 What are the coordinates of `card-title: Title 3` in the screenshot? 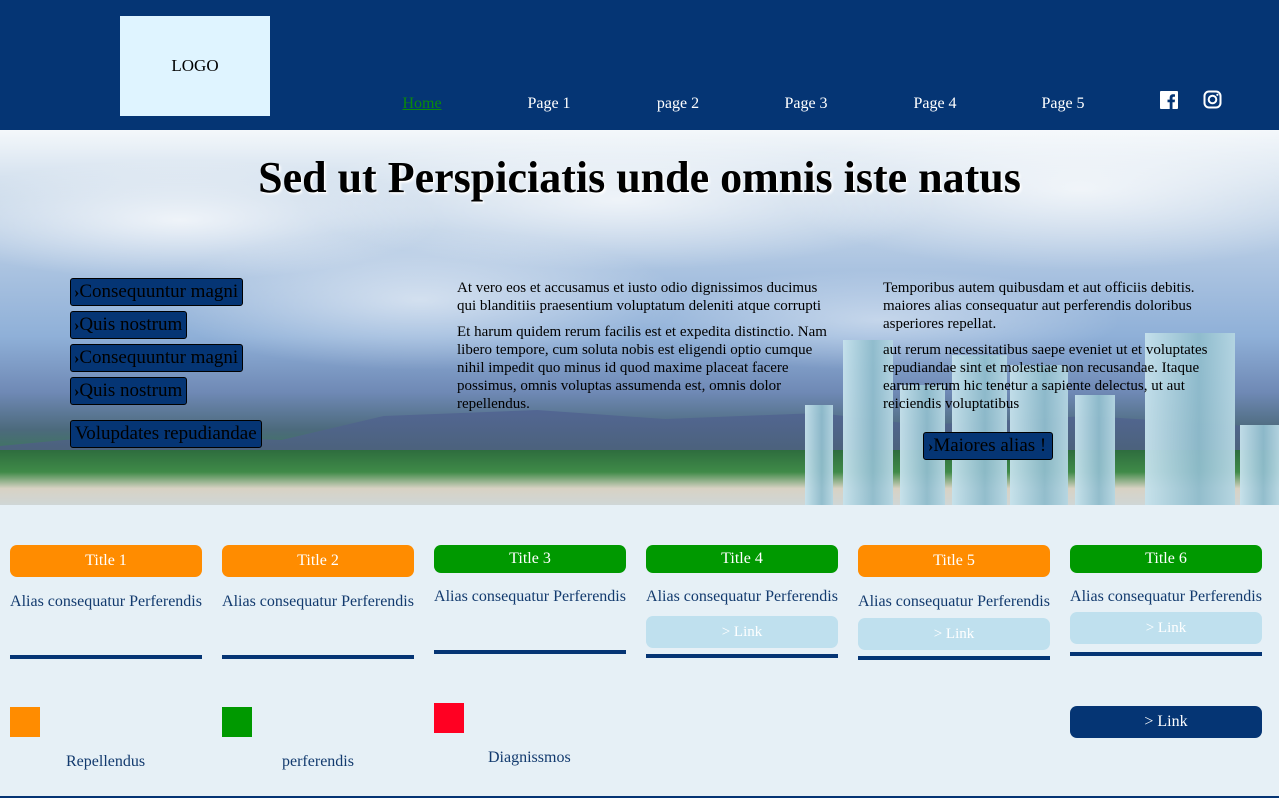 It's located at (530, 559).